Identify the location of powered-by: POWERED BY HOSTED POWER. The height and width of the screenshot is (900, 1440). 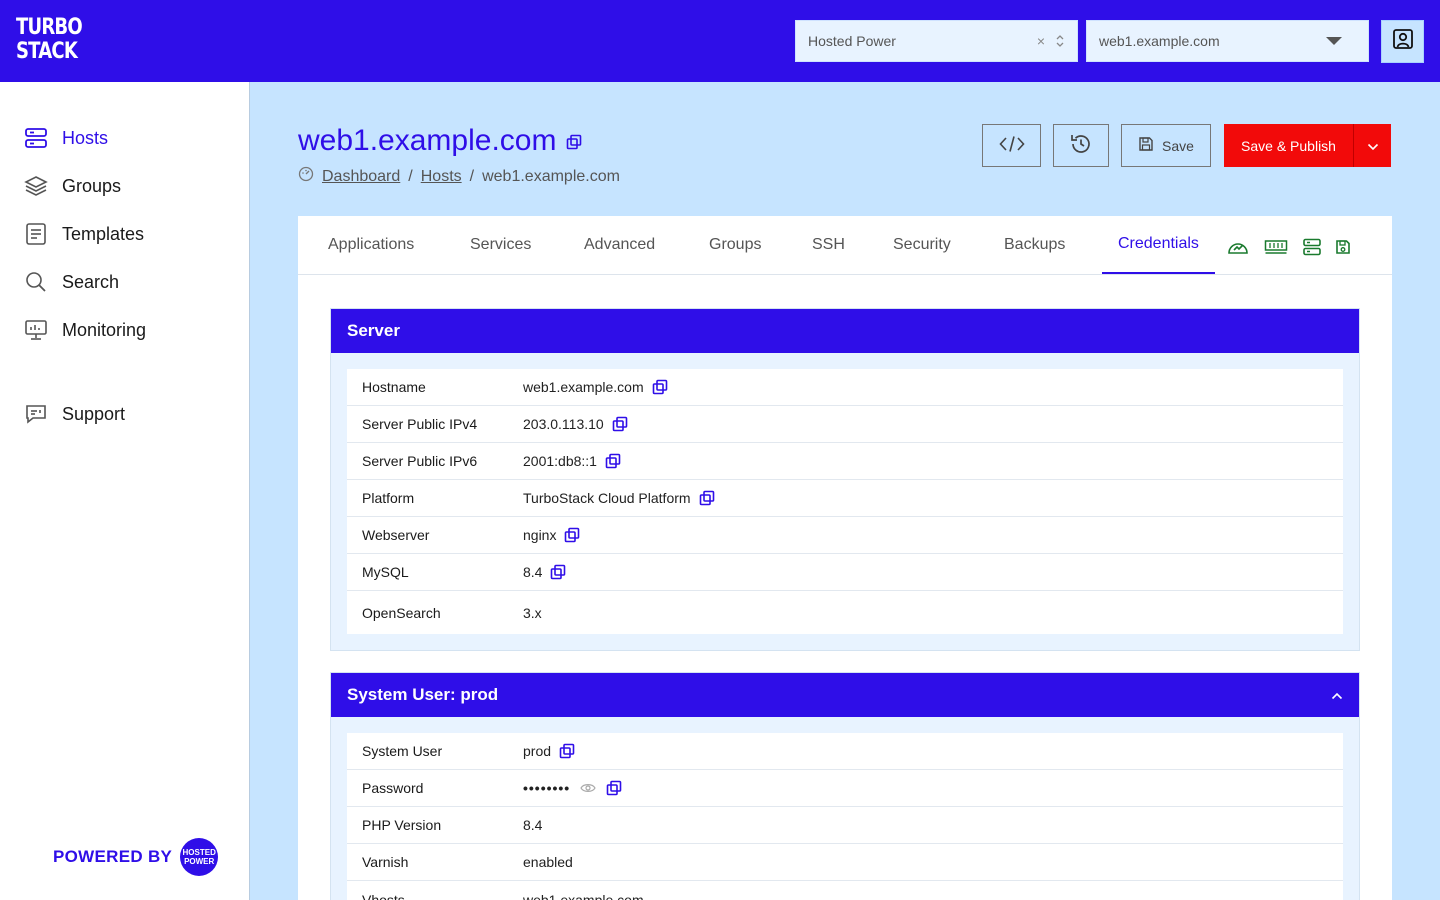
(136, 857).